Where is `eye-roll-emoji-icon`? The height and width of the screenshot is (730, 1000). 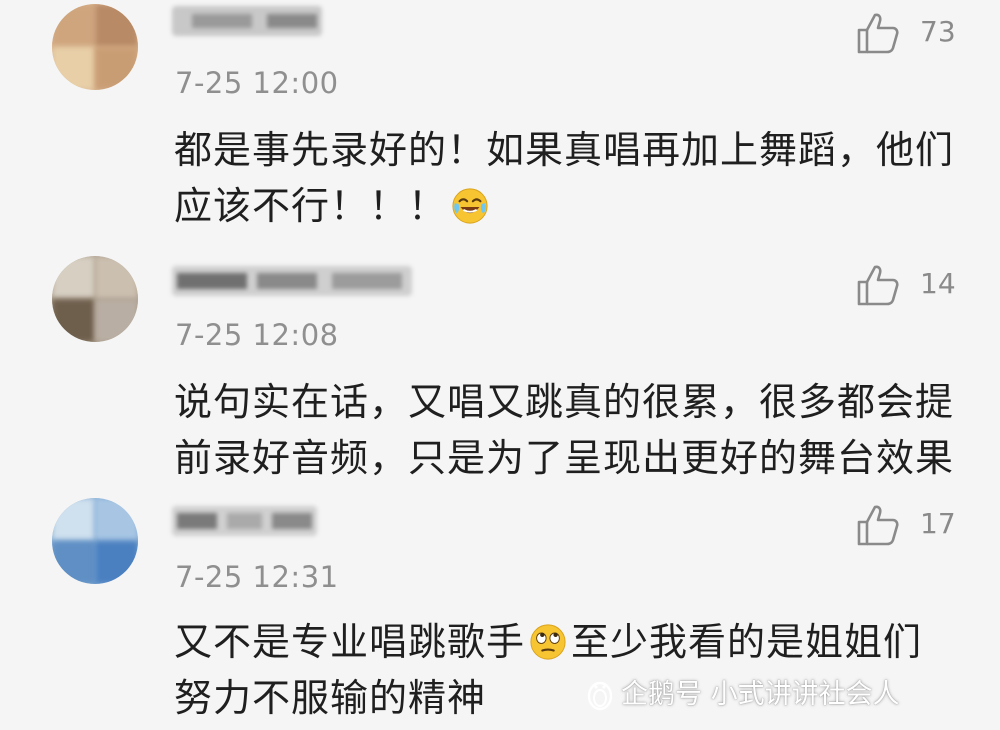 eye-roll-emoji-icon is located at coordinates (548, 642).